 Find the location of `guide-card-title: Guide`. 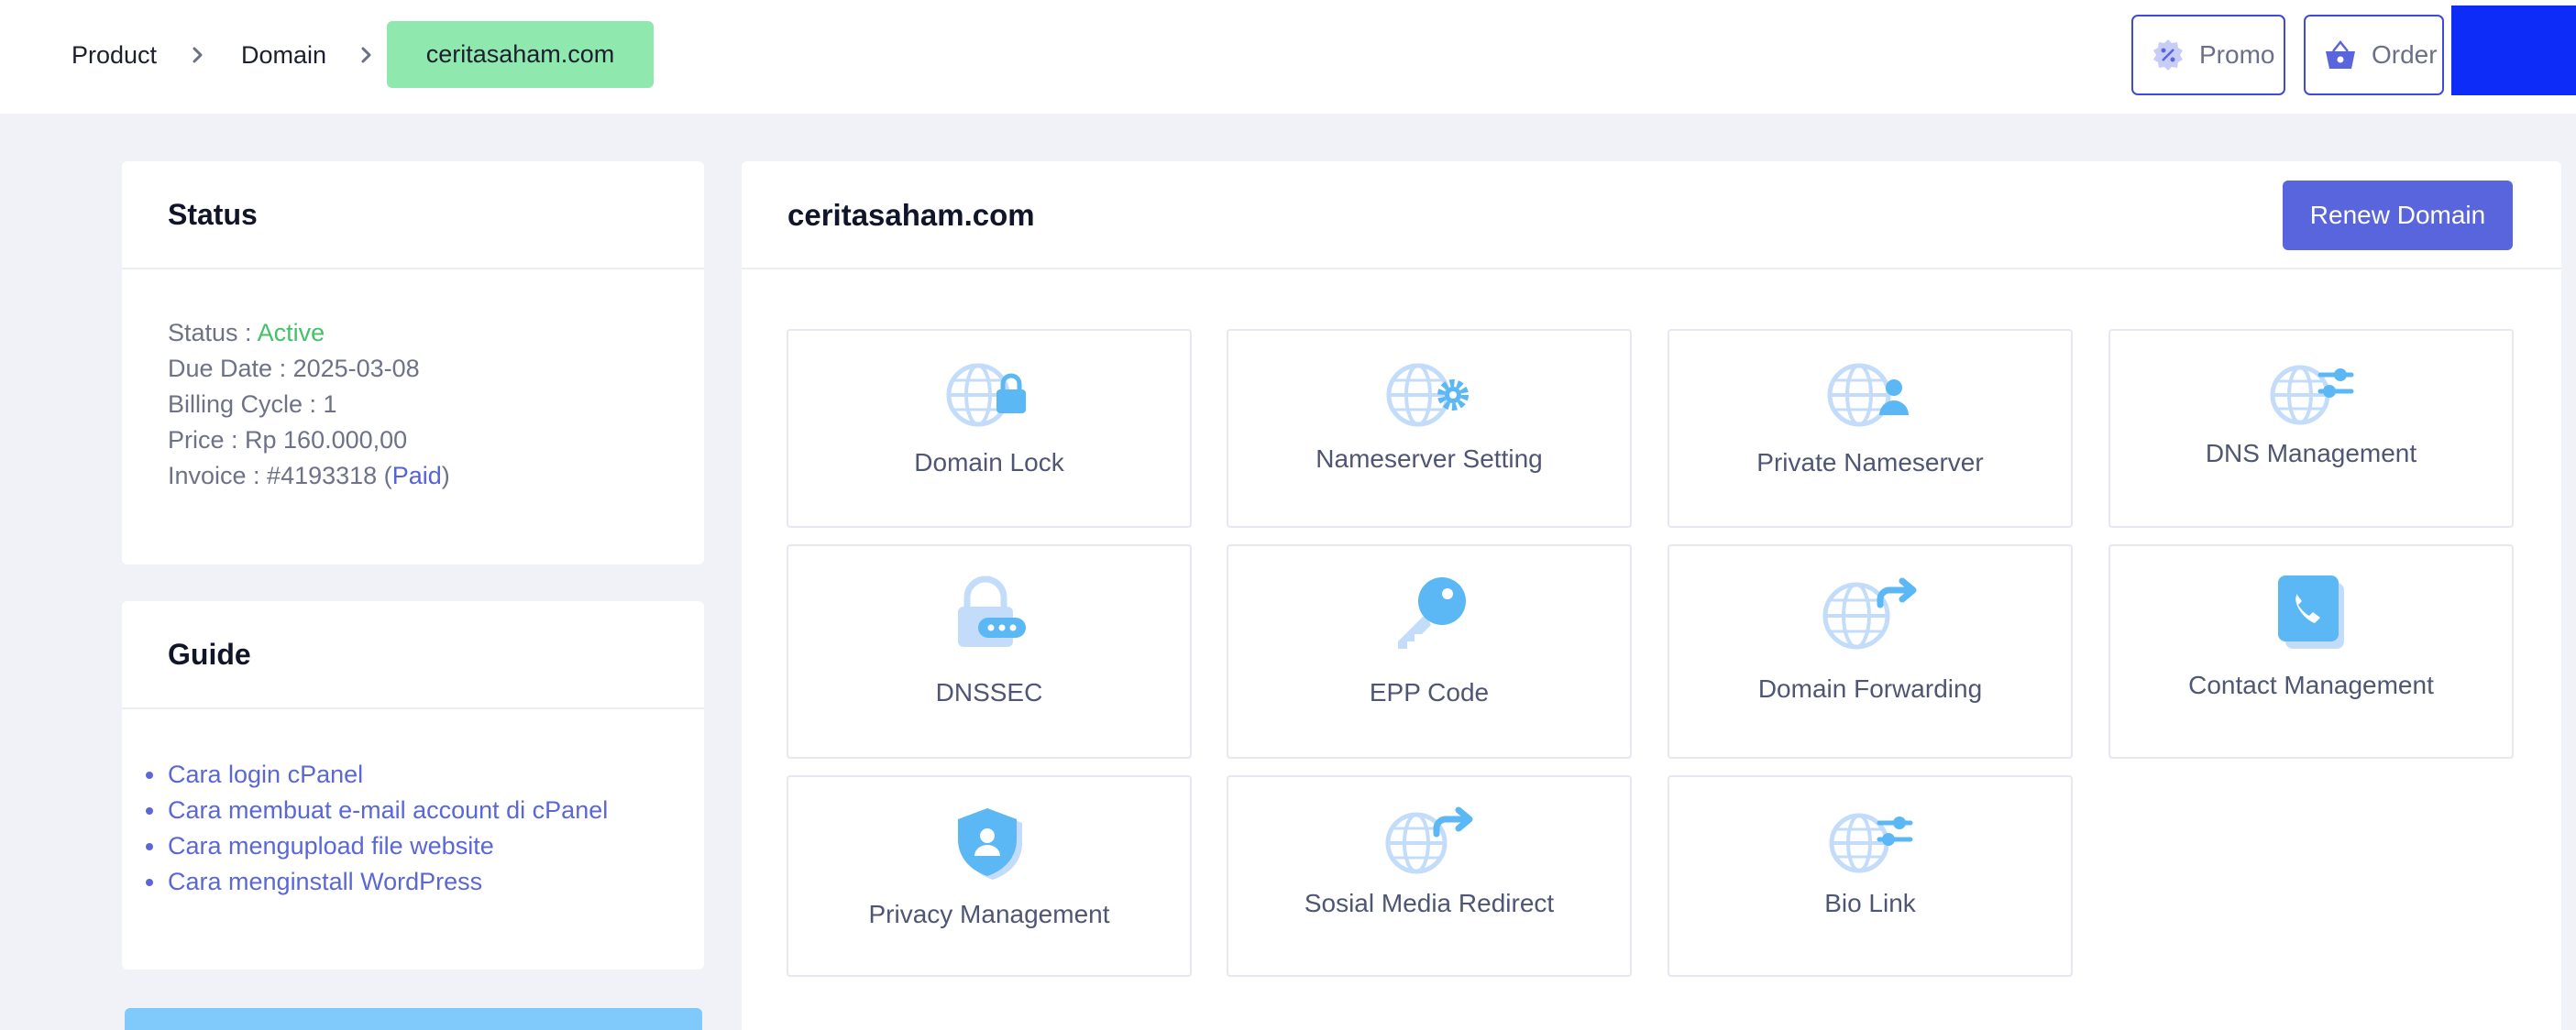

guide-card-title: Guide is located at coordinates (413, 655).